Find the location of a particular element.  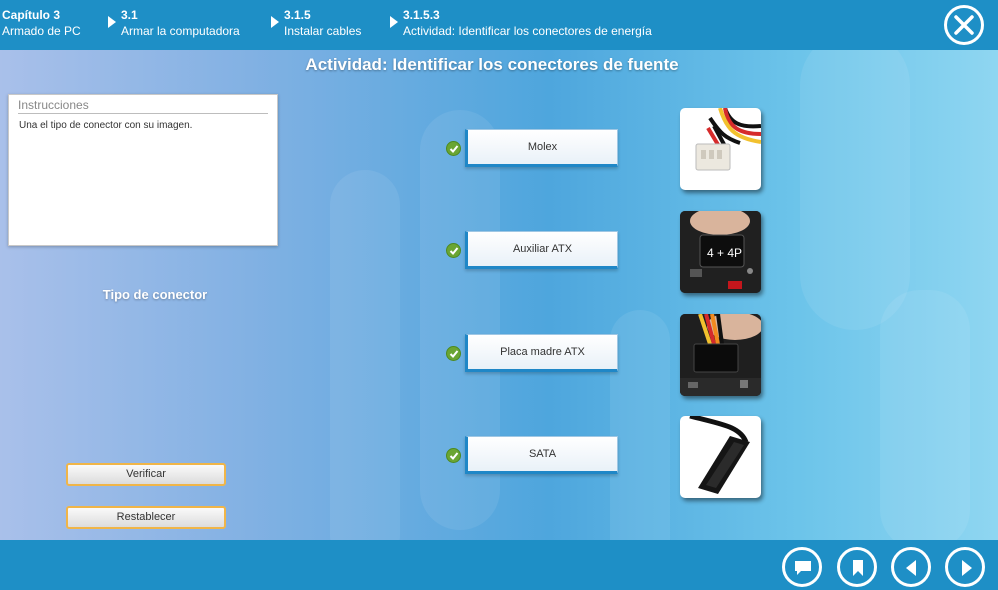

breadcrumb-label: Armado de PC is located at coordinates (41, 31).